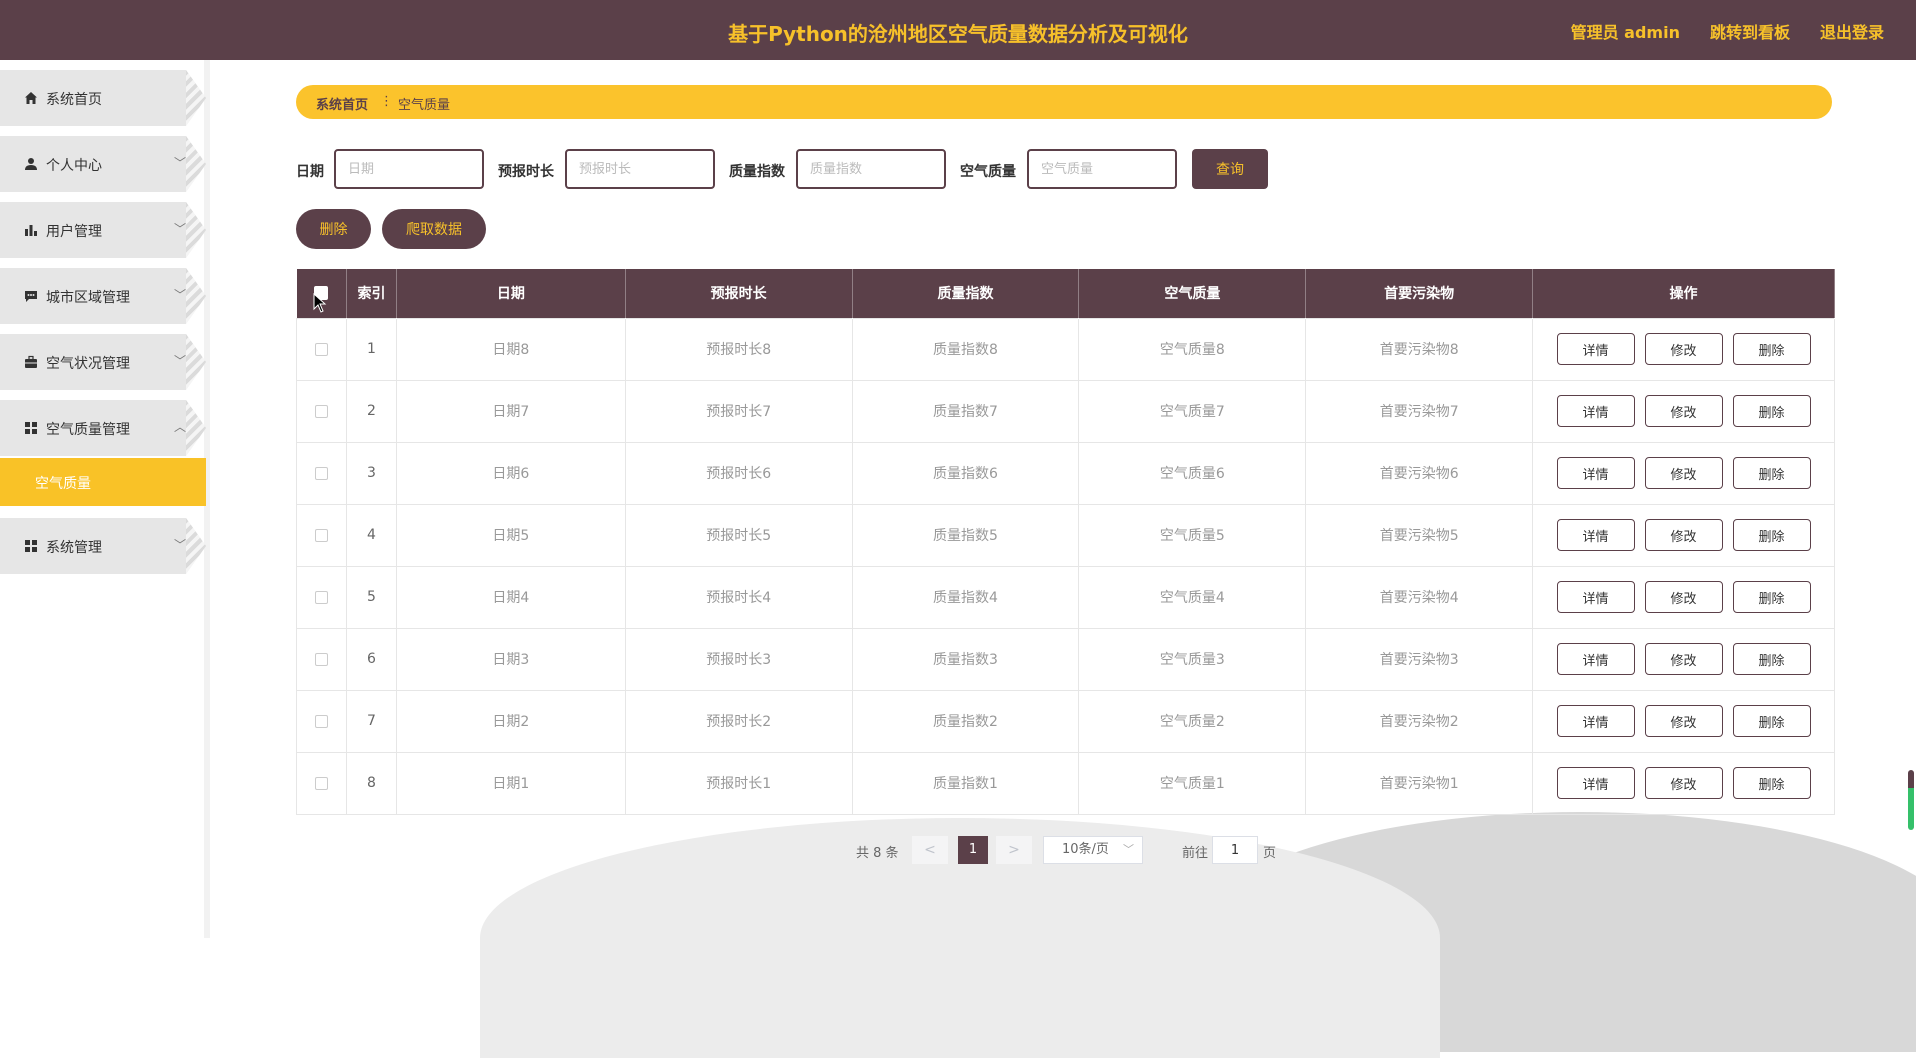 The height and width of the screenshot is (1058, 1916). Describe the element at coordinates (31, 361) in the screenshot. I see `briefcase-icon` at that location.